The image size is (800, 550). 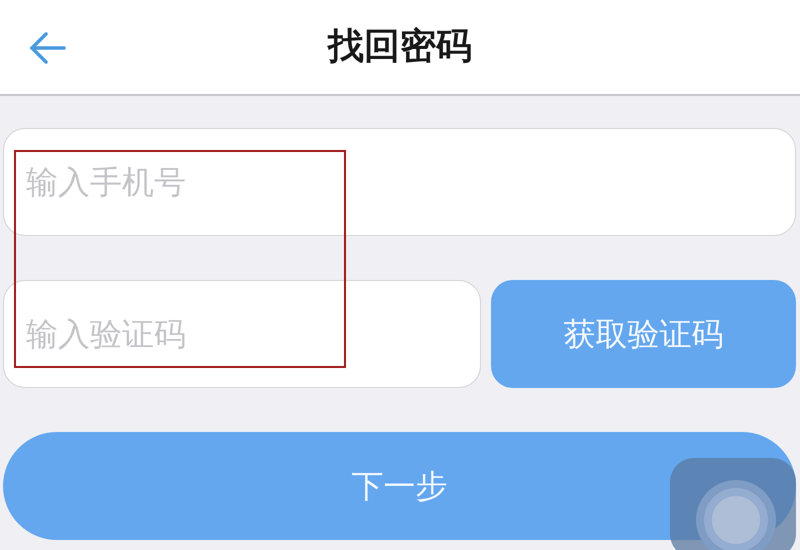 What do you see at coordinates (242, 334) in the screenshot?
I see `code-input-field: 输入验证码` at bounding box center [242, 334].